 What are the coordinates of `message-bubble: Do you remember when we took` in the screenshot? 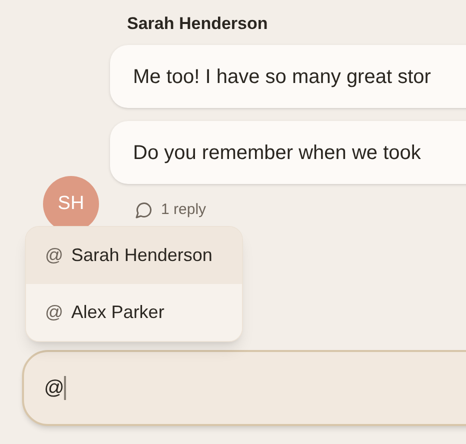 It's located at (288, 152).